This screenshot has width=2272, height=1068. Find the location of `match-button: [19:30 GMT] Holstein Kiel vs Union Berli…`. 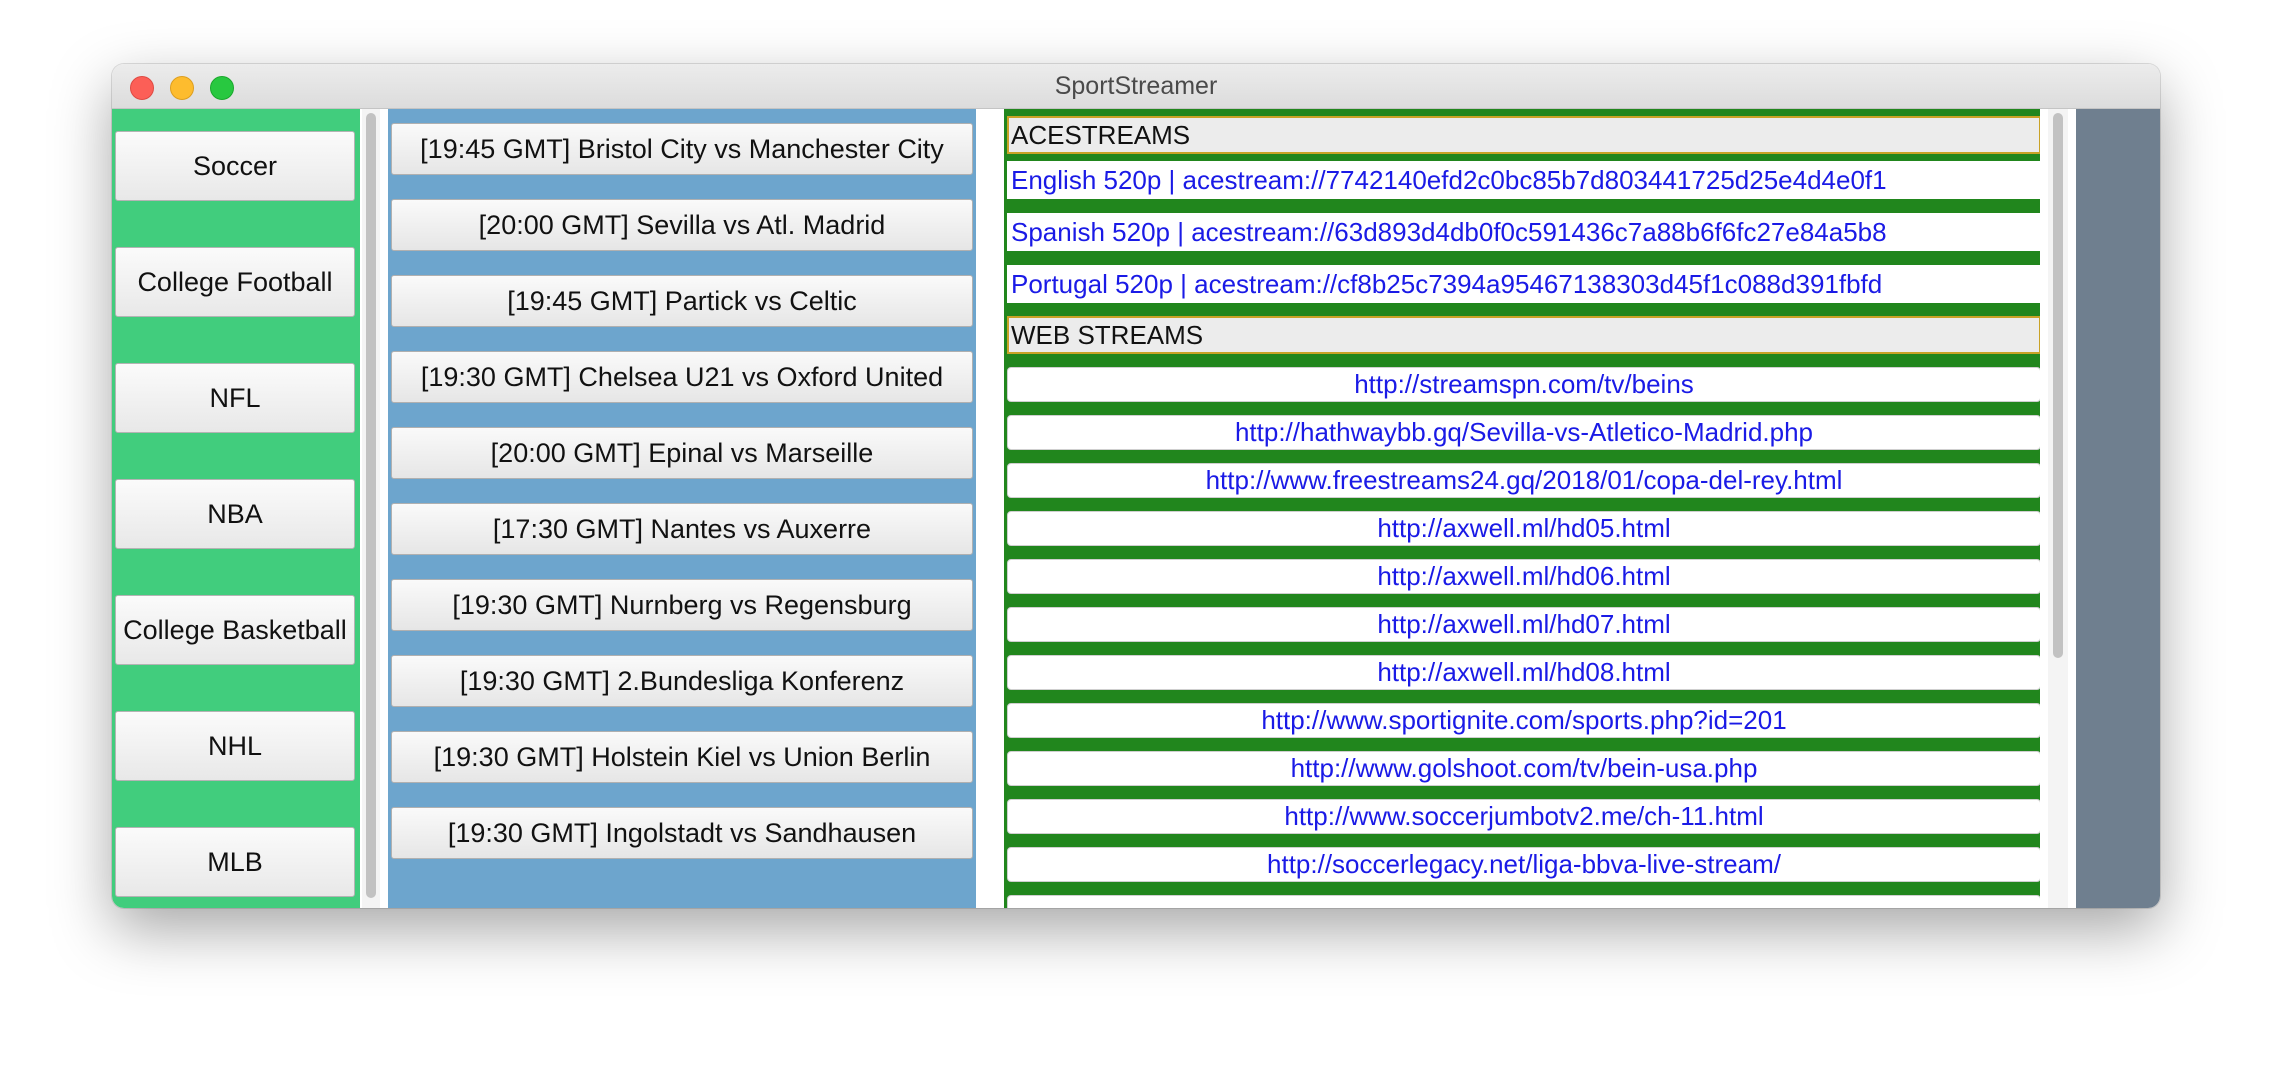

match-button: [19:30 GMT] Holstein Kiel vs Union Berli… is located at coordinates (682, 757).